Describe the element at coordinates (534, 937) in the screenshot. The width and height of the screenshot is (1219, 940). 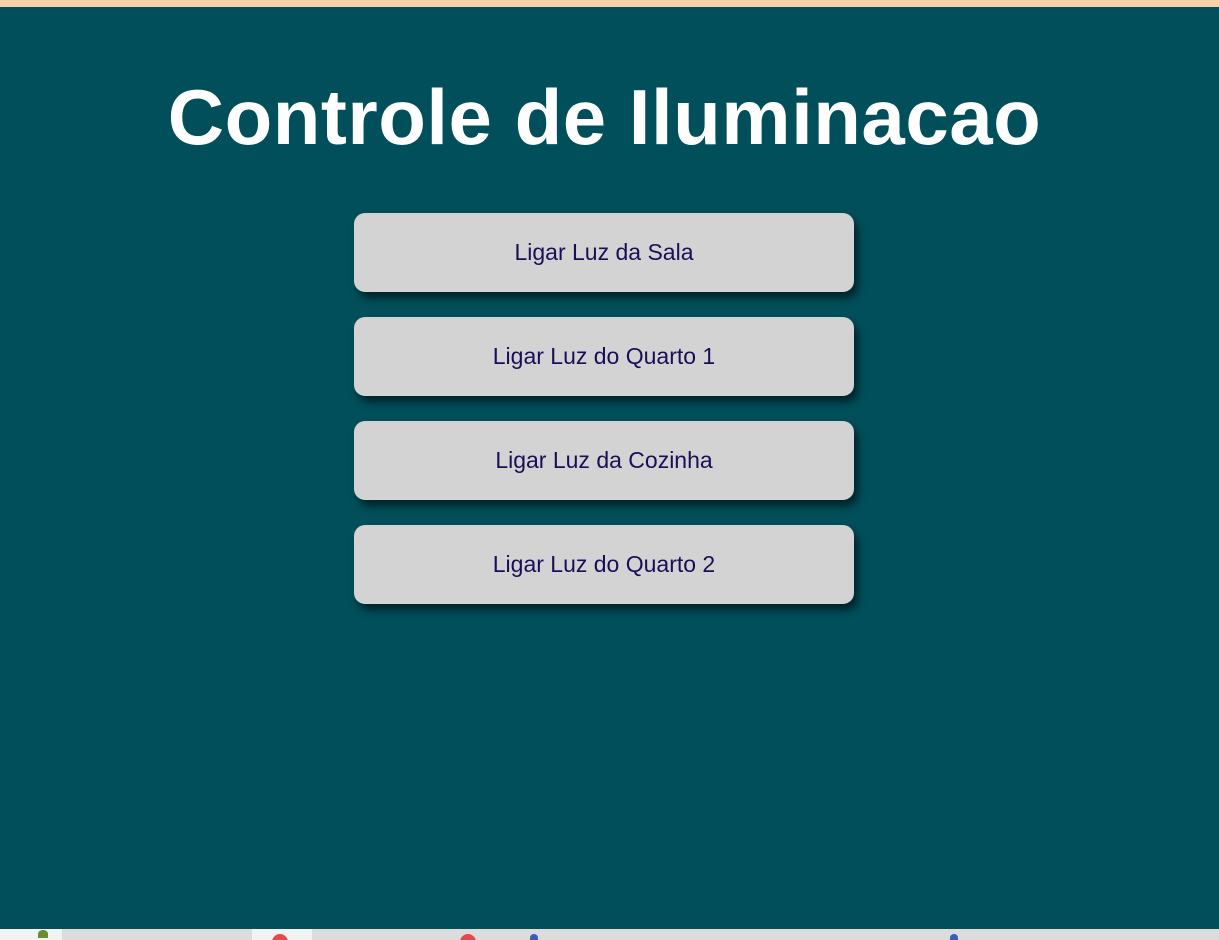
I see `status-icon` at that location.